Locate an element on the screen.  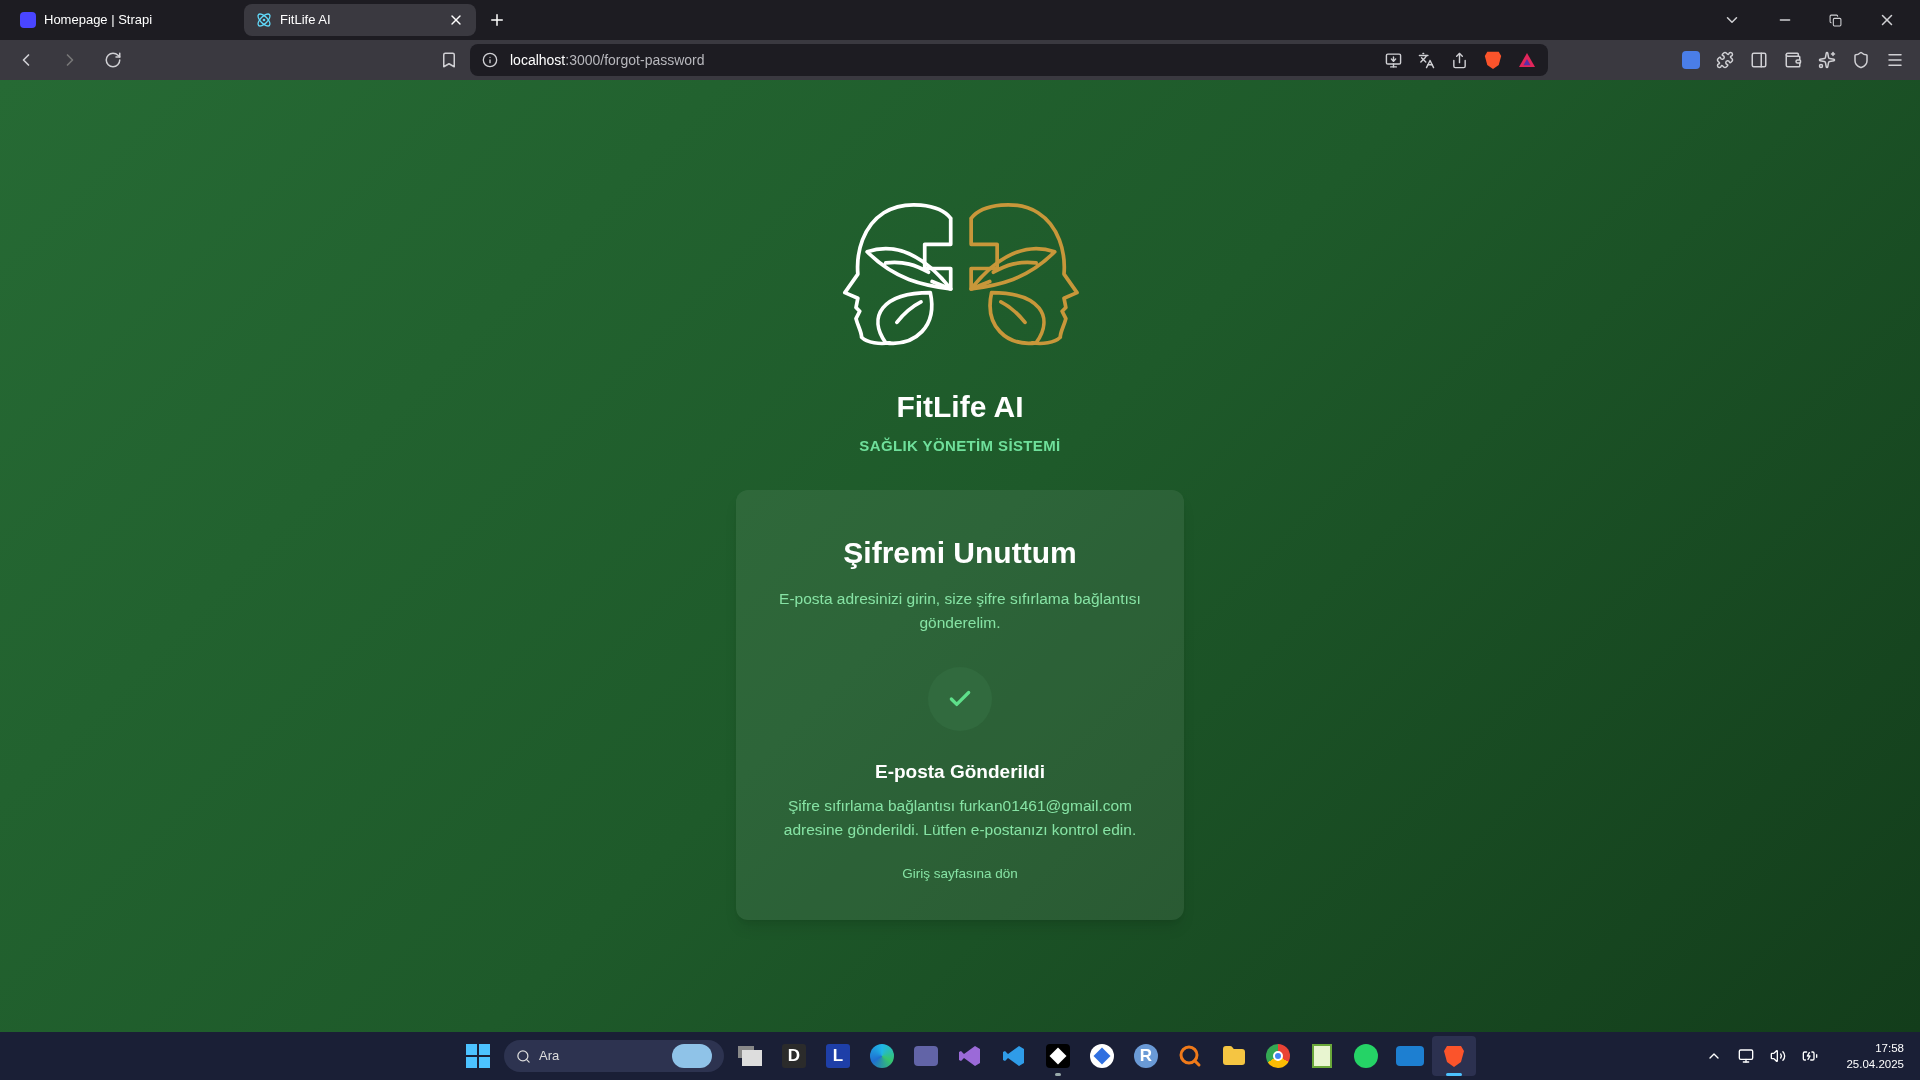
reload-icon is located at coordinates (113, 60).